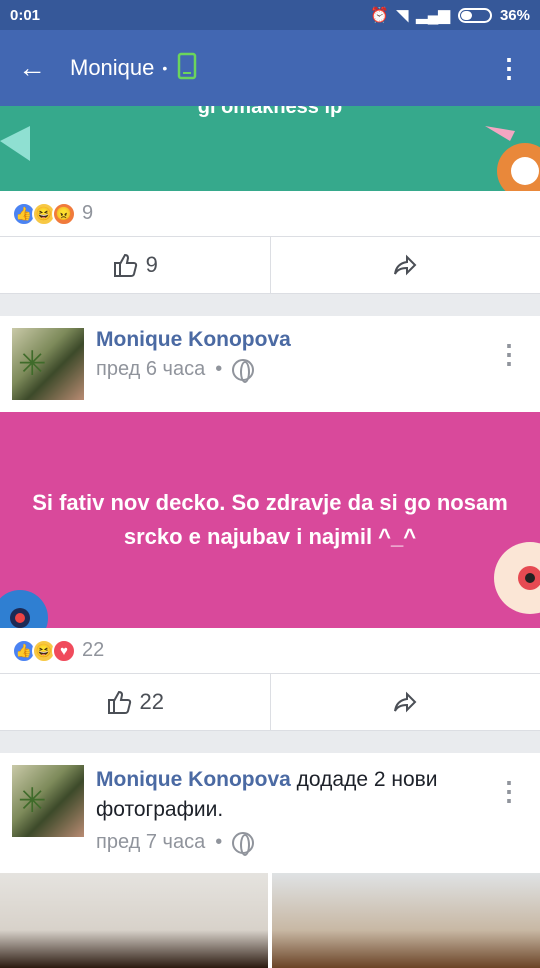 Image resolution: width=540 pixels, height=968 pixels. I want to click on angry-reaction-icon: 😠, so click(64, 214).